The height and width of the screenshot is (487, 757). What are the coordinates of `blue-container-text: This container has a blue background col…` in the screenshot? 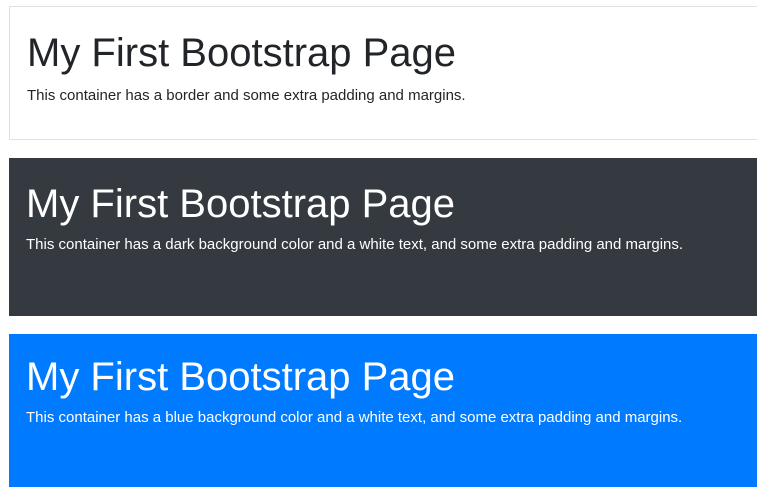 It's located at (354, 417).